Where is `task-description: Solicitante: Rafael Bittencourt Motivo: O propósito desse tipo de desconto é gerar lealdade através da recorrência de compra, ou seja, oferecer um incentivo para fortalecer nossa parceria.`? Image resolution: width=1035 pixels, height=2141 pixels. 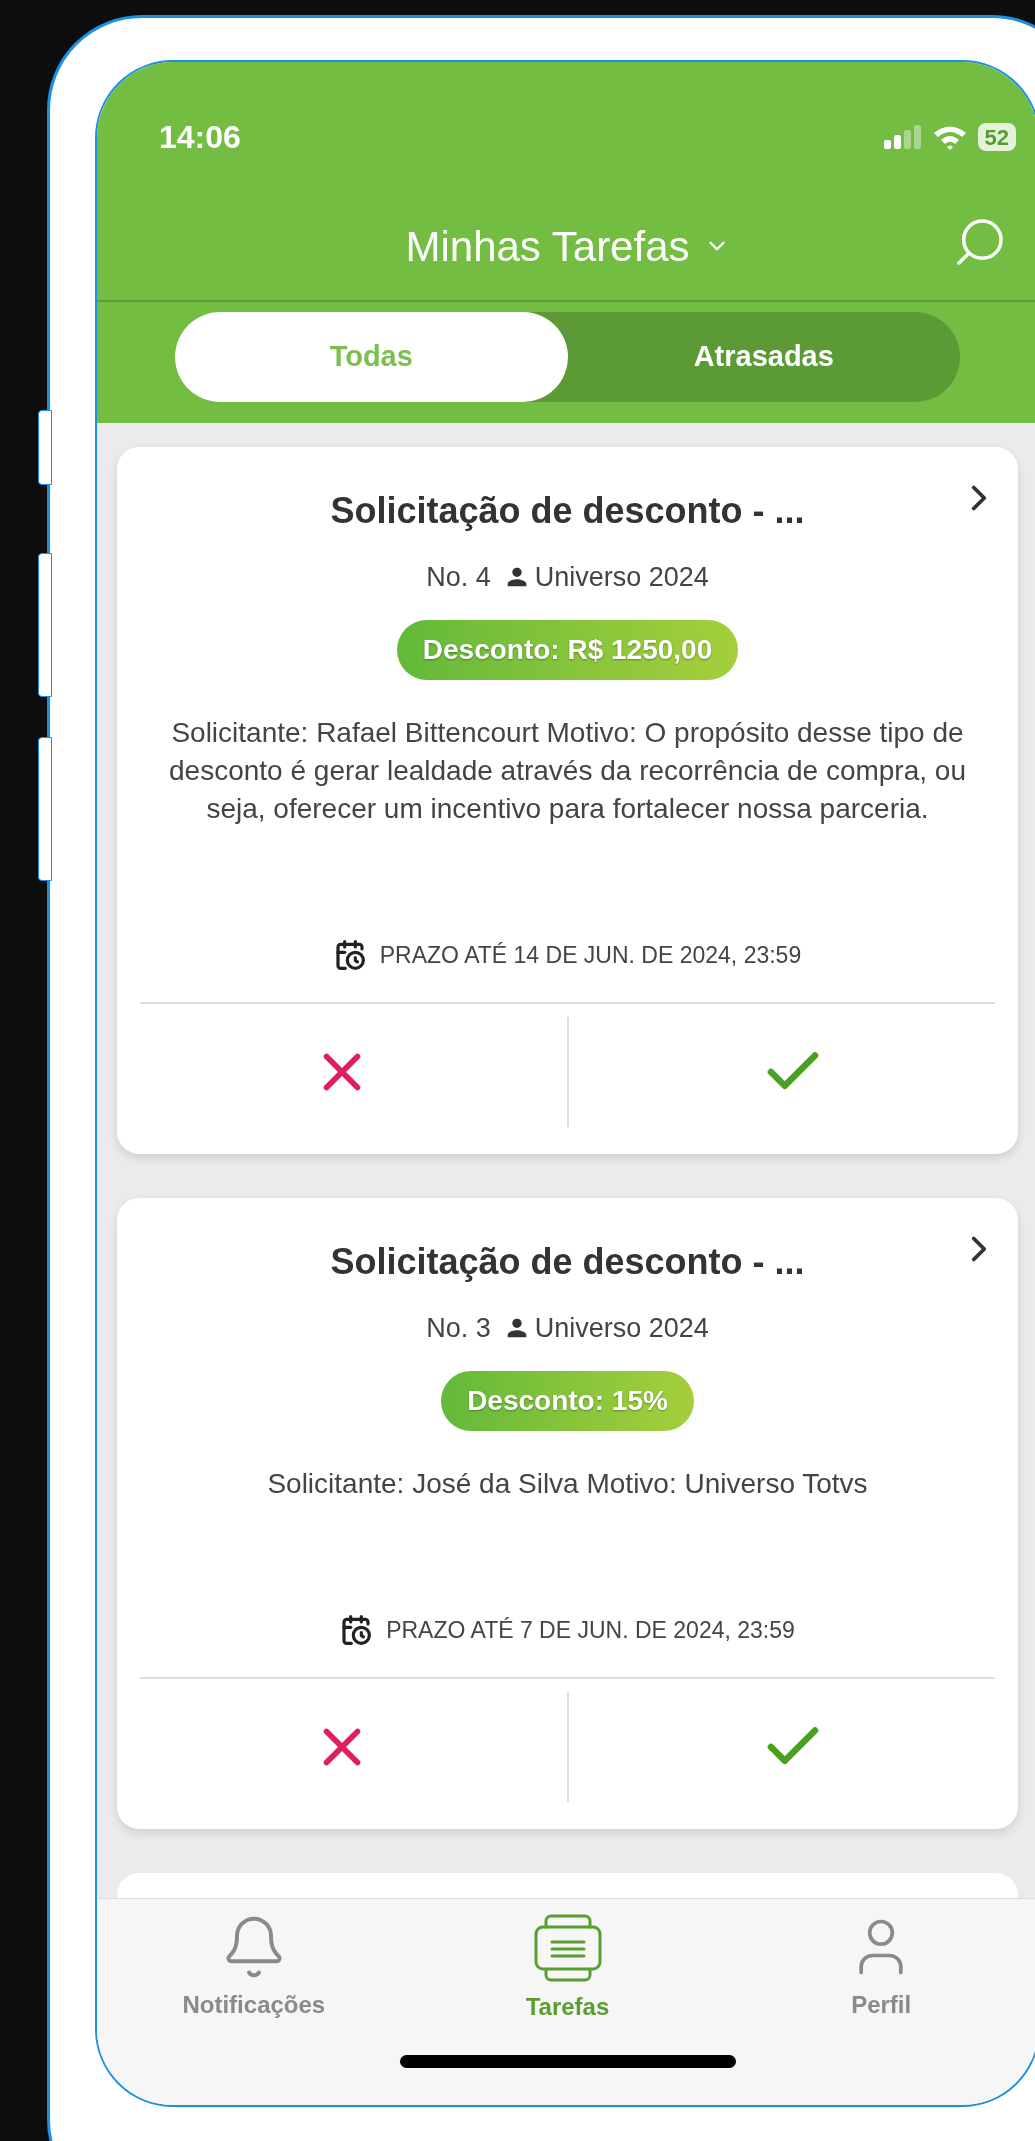
task-description: Solicitante: Rafael Bittencourt Motivo: O propósito desse tipo de desconto é gerar lealdade através da recorrência de compra, ou seja, oferecer um incentivo para fortalecer nossa parceria. is located at coordinates (567, 770).